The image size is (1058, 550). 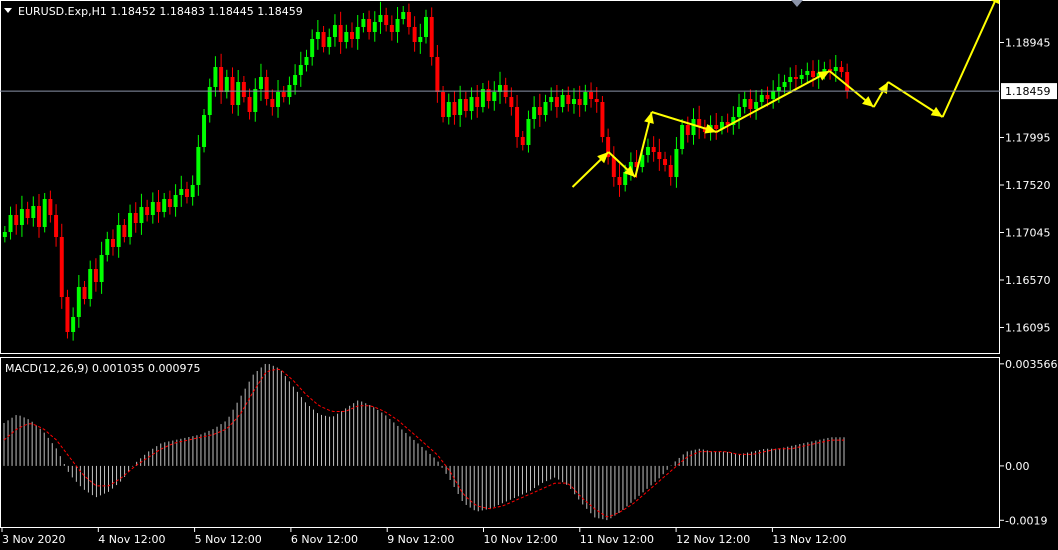 What do you see at coordinates (228, 539) in the screenshot?
I see `time-tick-label: 5 Nov 12:00` at bounding box center [228, 539].